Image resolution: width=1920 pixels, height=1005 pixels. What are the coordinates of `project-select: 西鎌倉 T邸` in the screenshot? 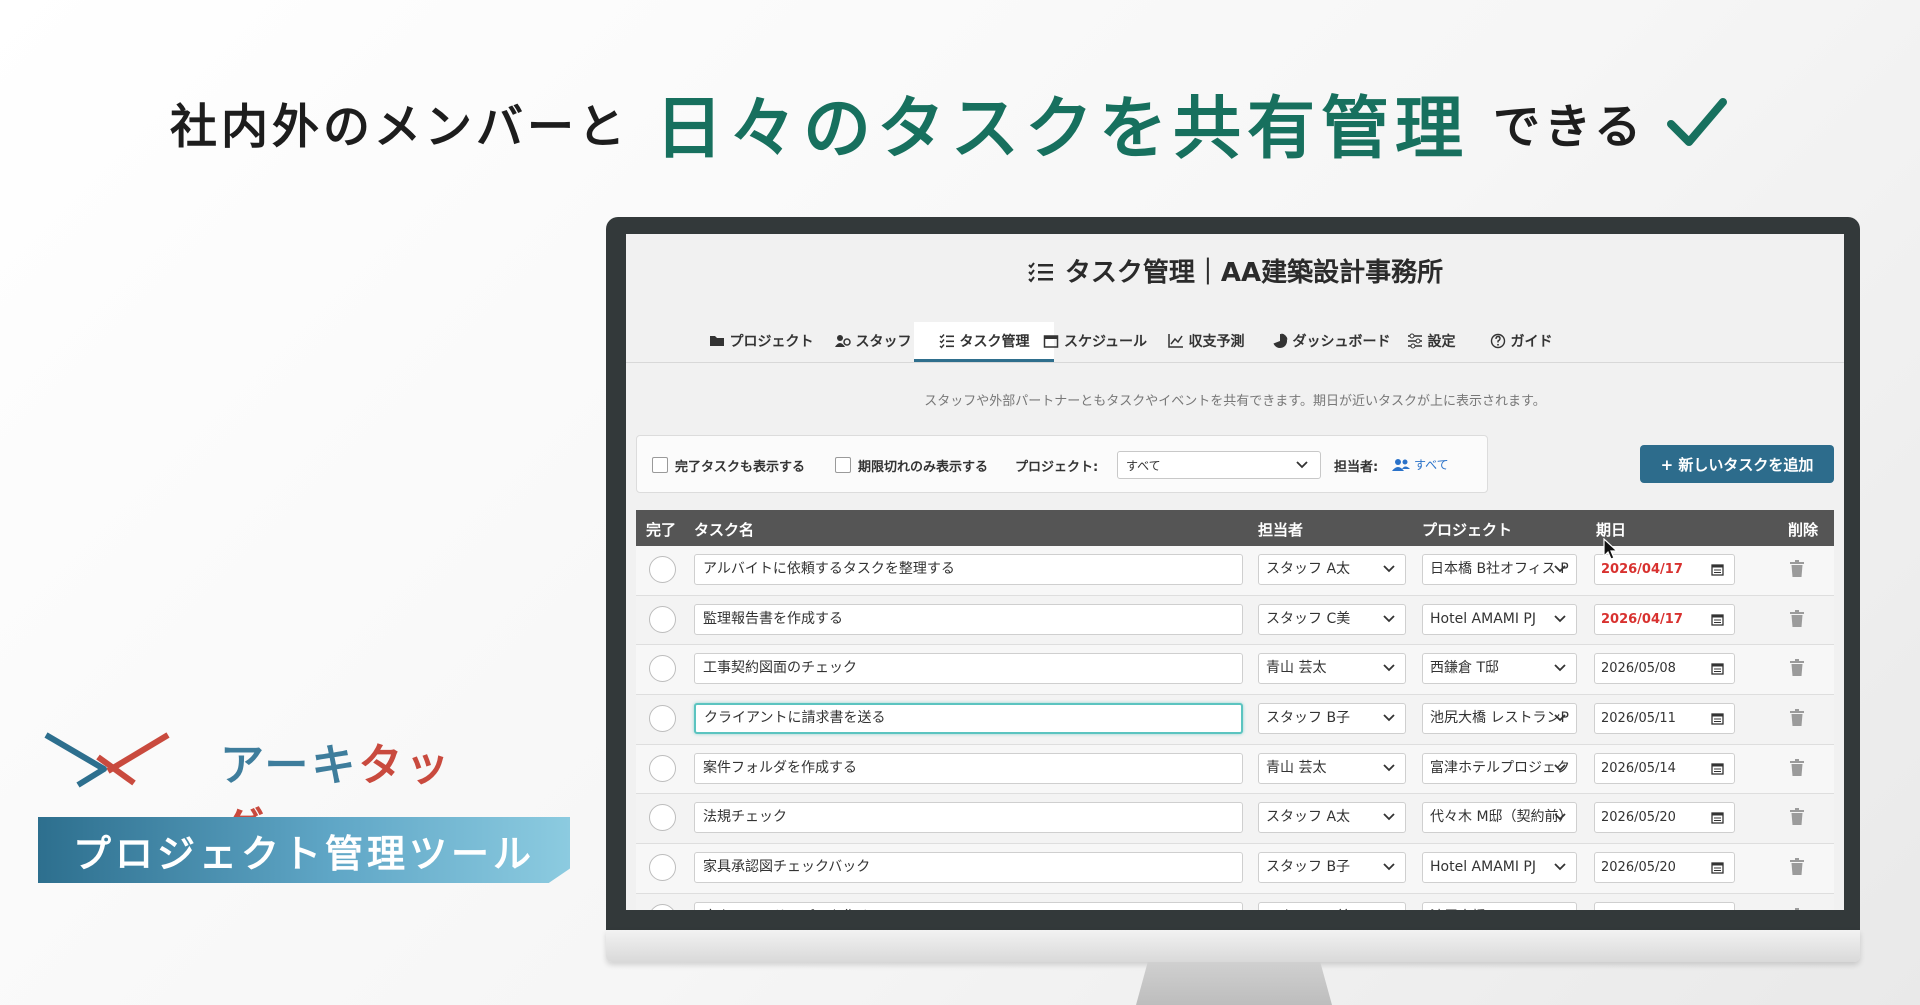 It's located at (1499, 669).